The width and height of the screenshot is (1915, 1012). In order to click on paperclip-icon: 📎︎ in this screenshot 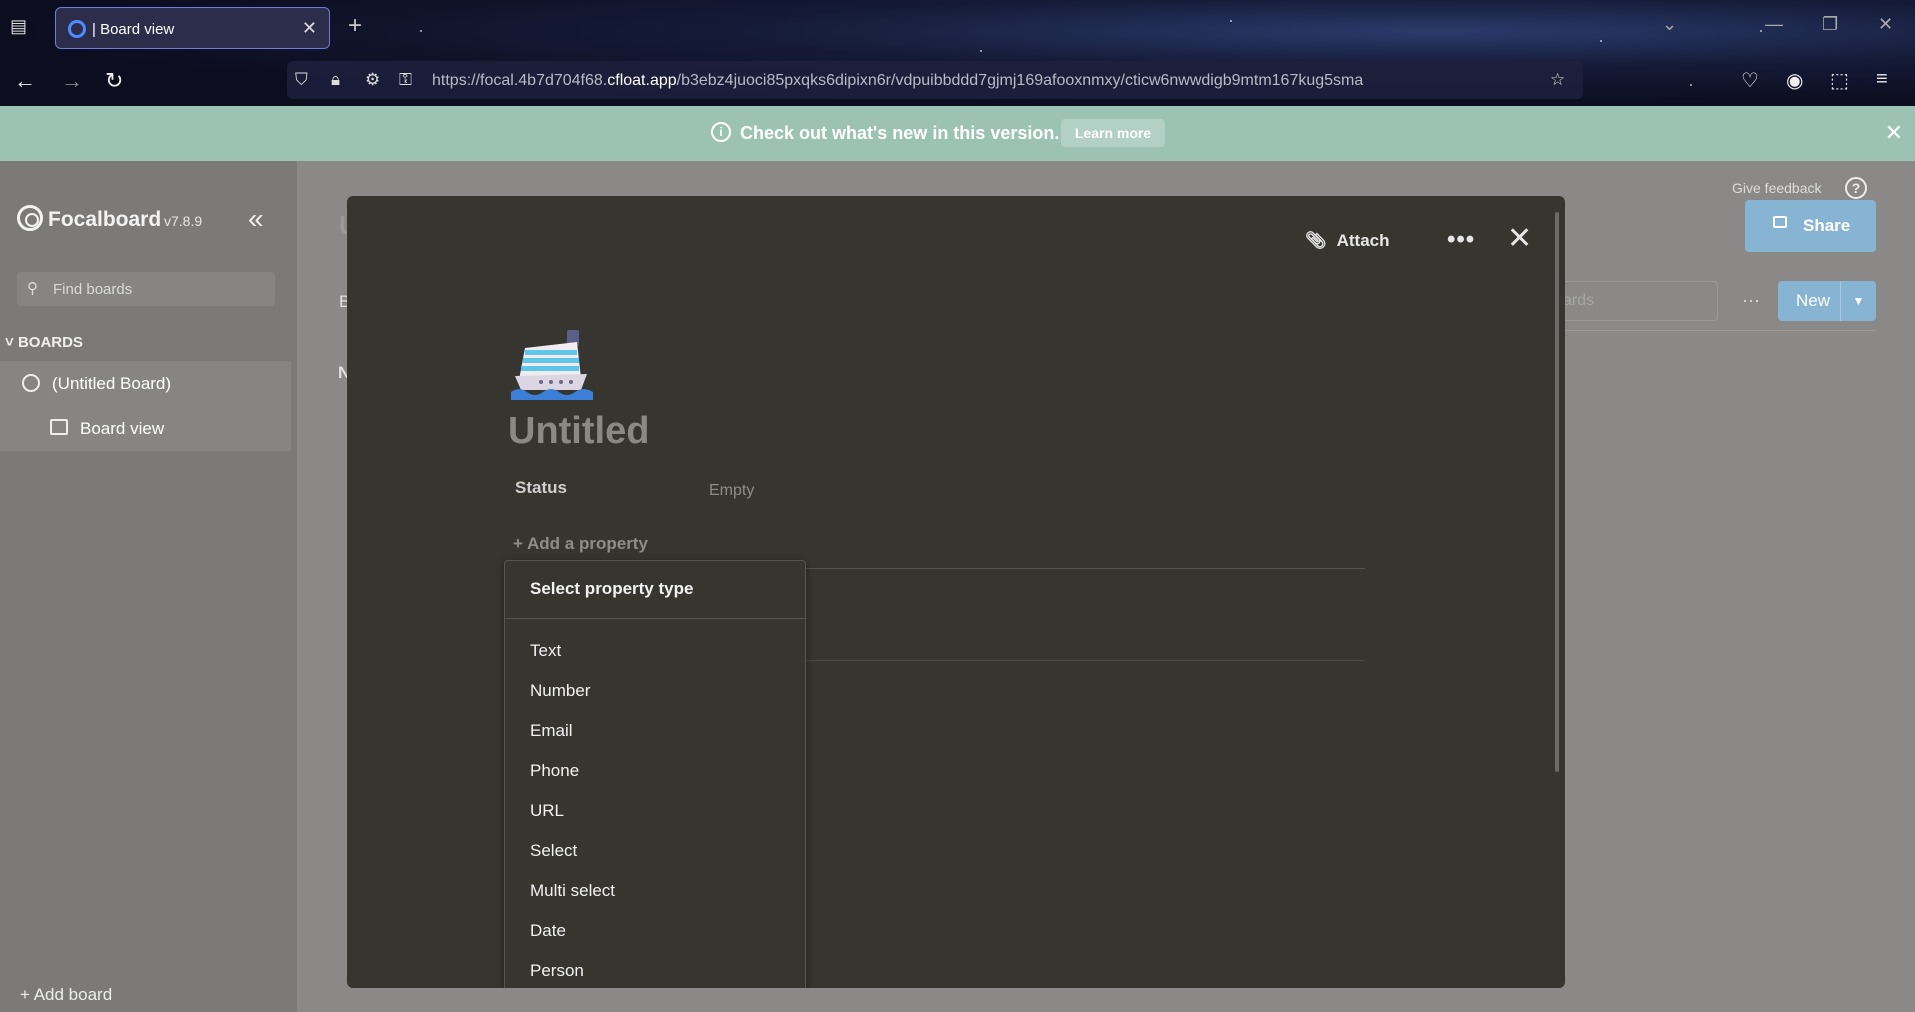, I will do `click(1316, 240)`.